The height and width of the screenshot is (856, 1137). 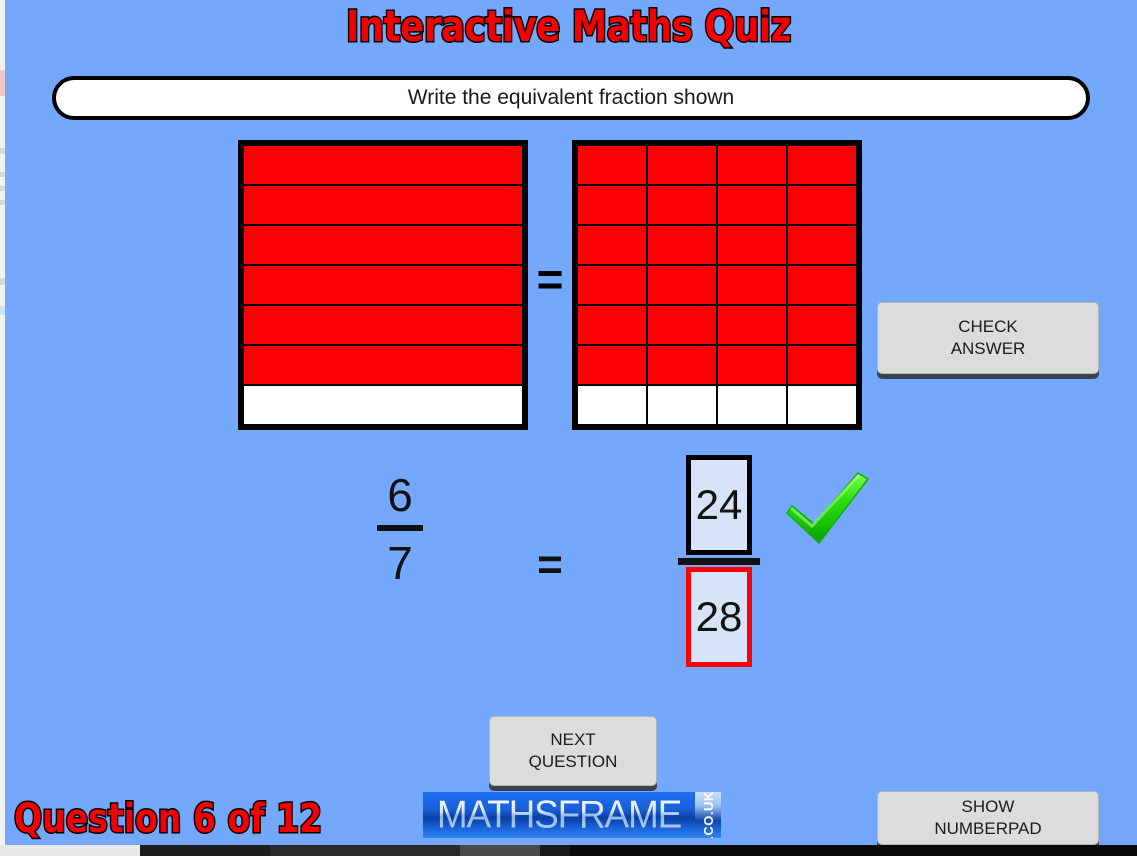 I want to click on mathsframe-logo-text: MATHSFRAME, so click(x=559, y=815).